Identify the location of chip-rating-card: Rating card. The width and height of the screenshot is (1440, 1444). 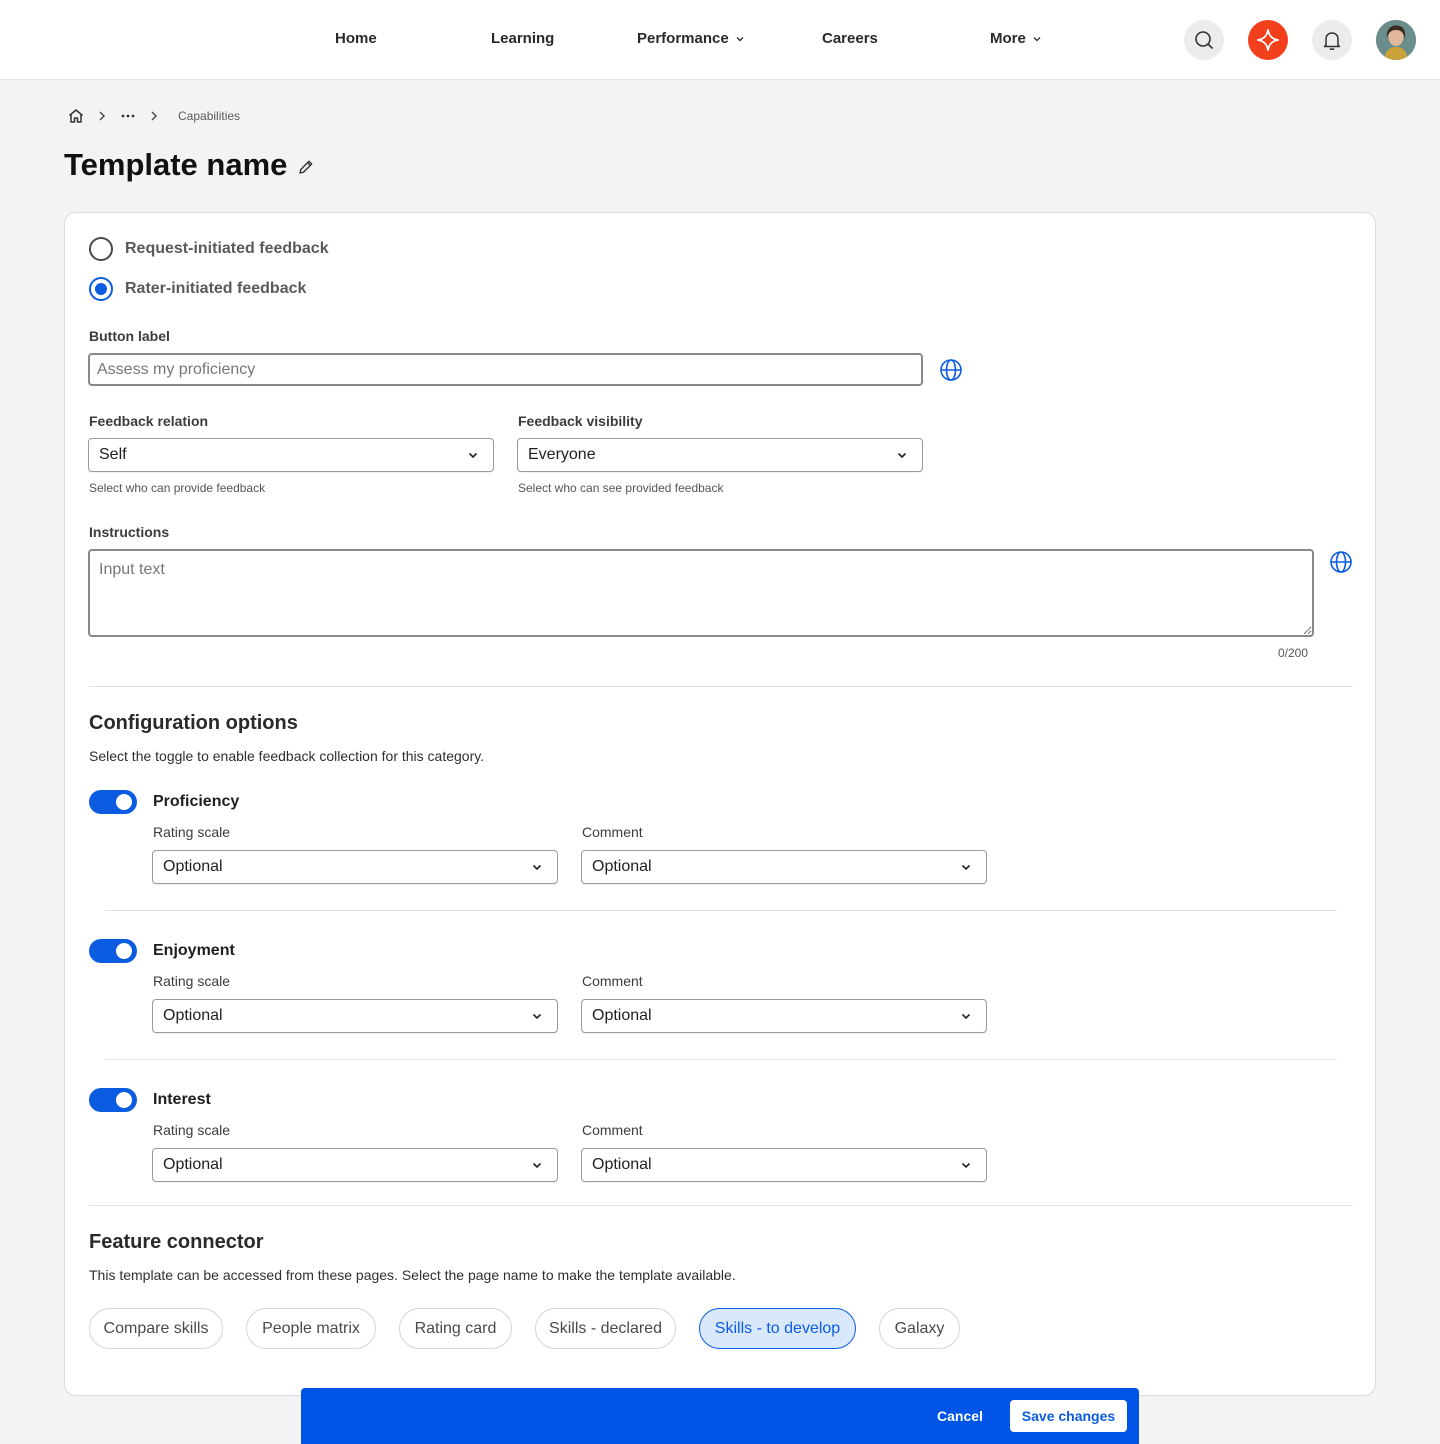
(455, 1328).